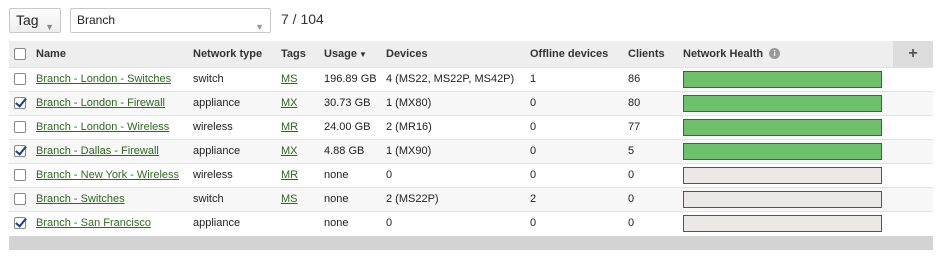 The image size is (941, 259). What do you see at coordinates (350, 79) in the screenshot?
I see `usage-cell: 196.89 GB` at bounding box center [350, 79].